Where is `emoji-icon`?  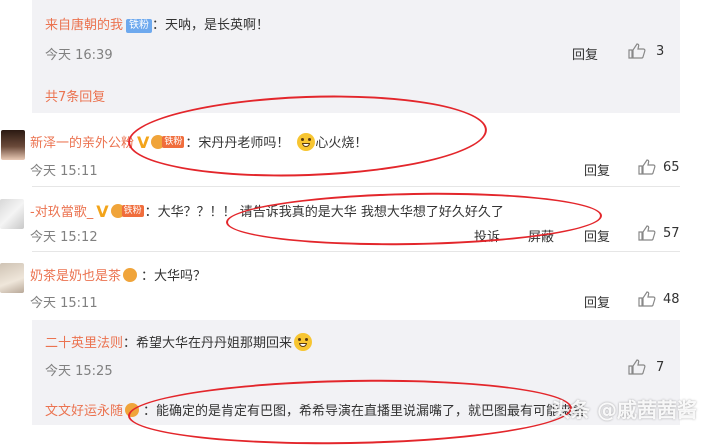 emoji-icon is located at coordinates (303, 342).